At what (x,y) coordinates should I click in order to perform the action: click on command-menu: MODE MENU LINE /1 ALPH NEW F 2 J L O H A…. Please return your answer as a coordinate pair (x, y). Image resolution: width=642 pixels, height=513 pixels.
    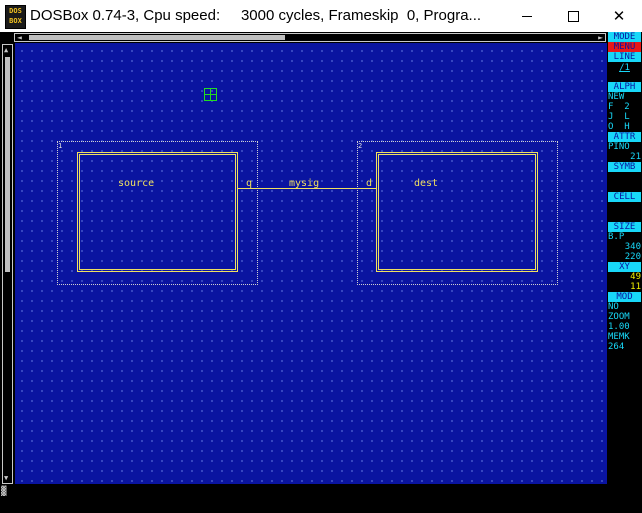
    Looking at the image, I should click on (624, 258).